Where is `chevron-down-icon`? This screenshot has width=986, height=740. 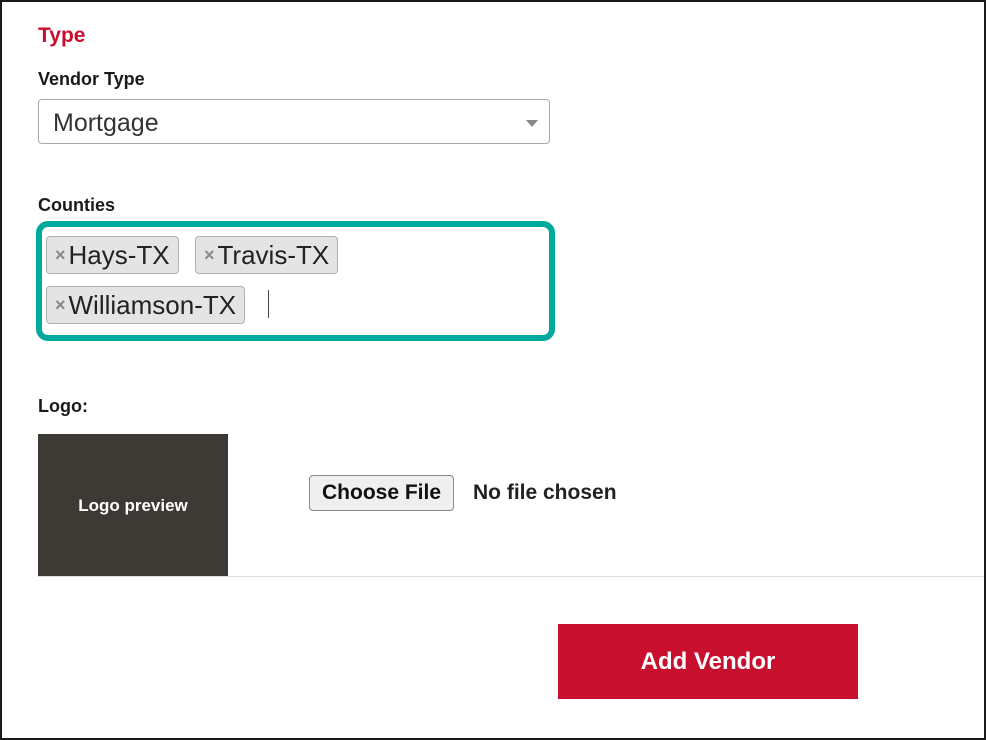 chevron-down-icon is located at coordinates (532, 123).